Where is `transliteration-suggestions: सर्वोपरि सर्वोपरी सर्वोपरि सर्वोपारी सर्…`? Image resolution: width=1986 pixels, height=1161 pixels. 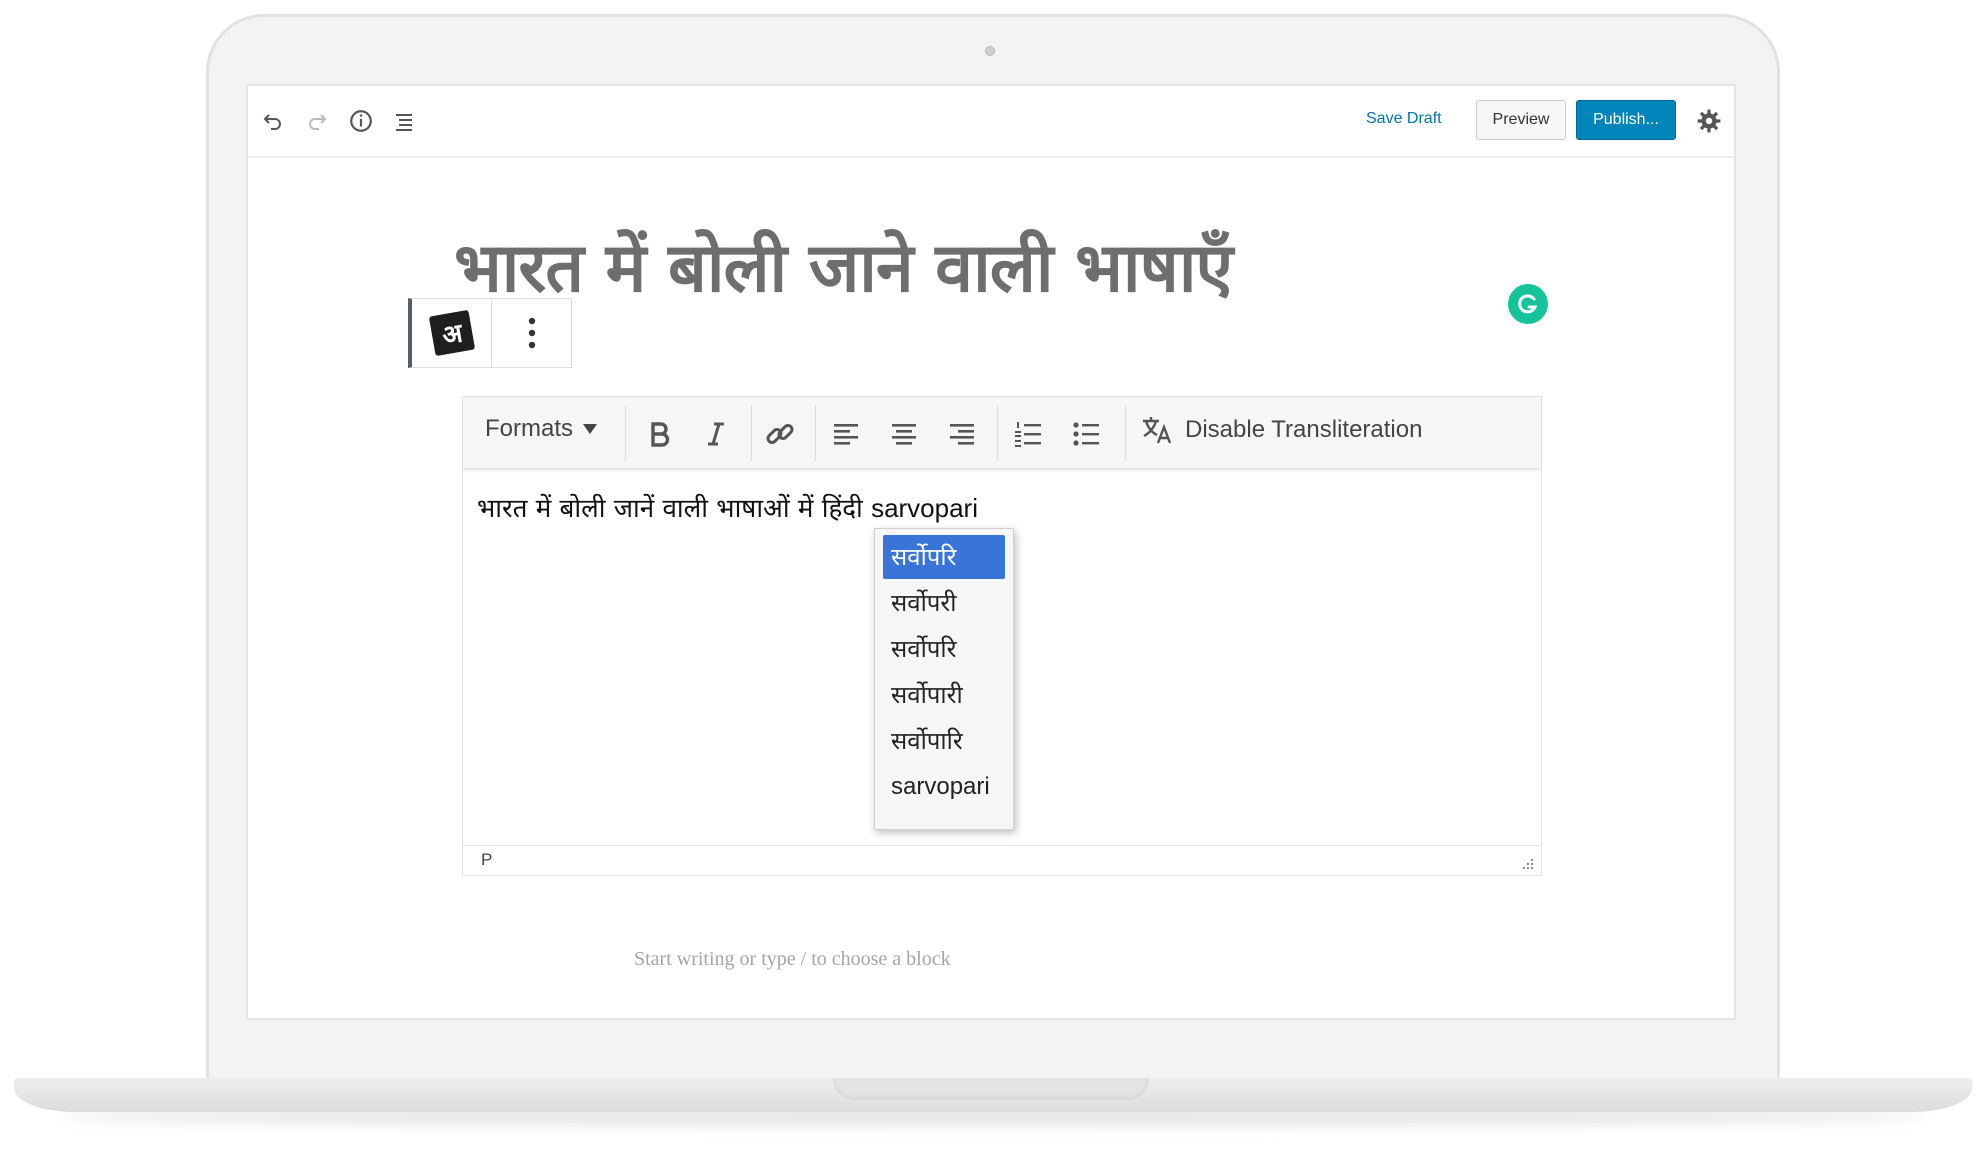 transliteration-suggestions: सर्वोपरि सर्वोपरी सर्वोपरि सर्वोपारी सर्… is located at coordinates (944, 679).